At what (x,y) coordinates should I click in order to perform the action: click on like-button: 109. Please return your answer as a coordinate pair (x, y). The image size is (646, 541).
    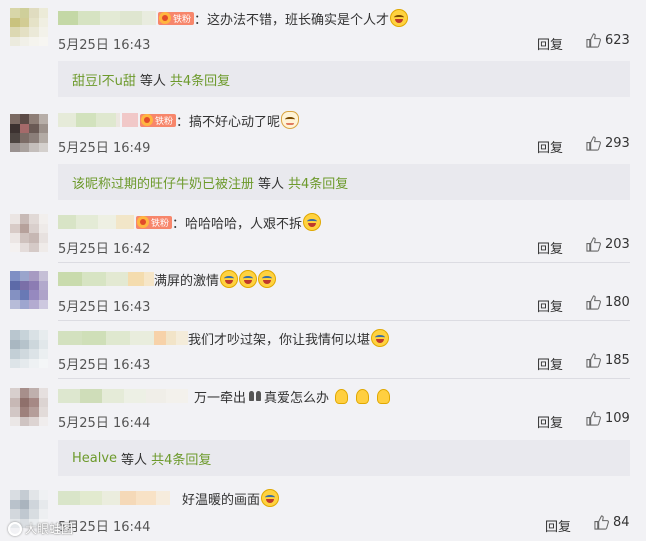
    Looking at the image, I should click on (608, 418).